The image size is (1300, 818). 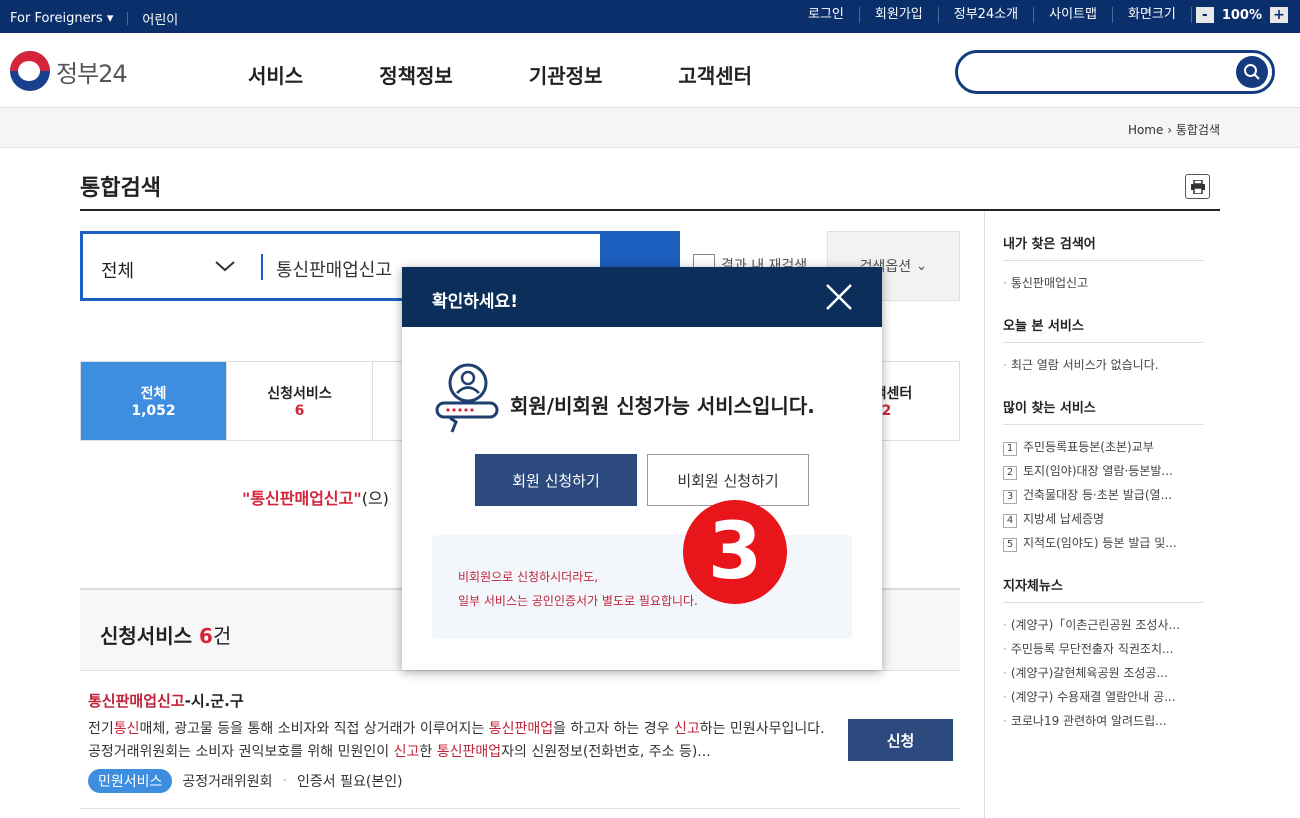 What do you see at coordinates (1103, 283) in the screenshot?
I see `recent-search-item: 통신판매업신고` at bounding box center [1103, 283].